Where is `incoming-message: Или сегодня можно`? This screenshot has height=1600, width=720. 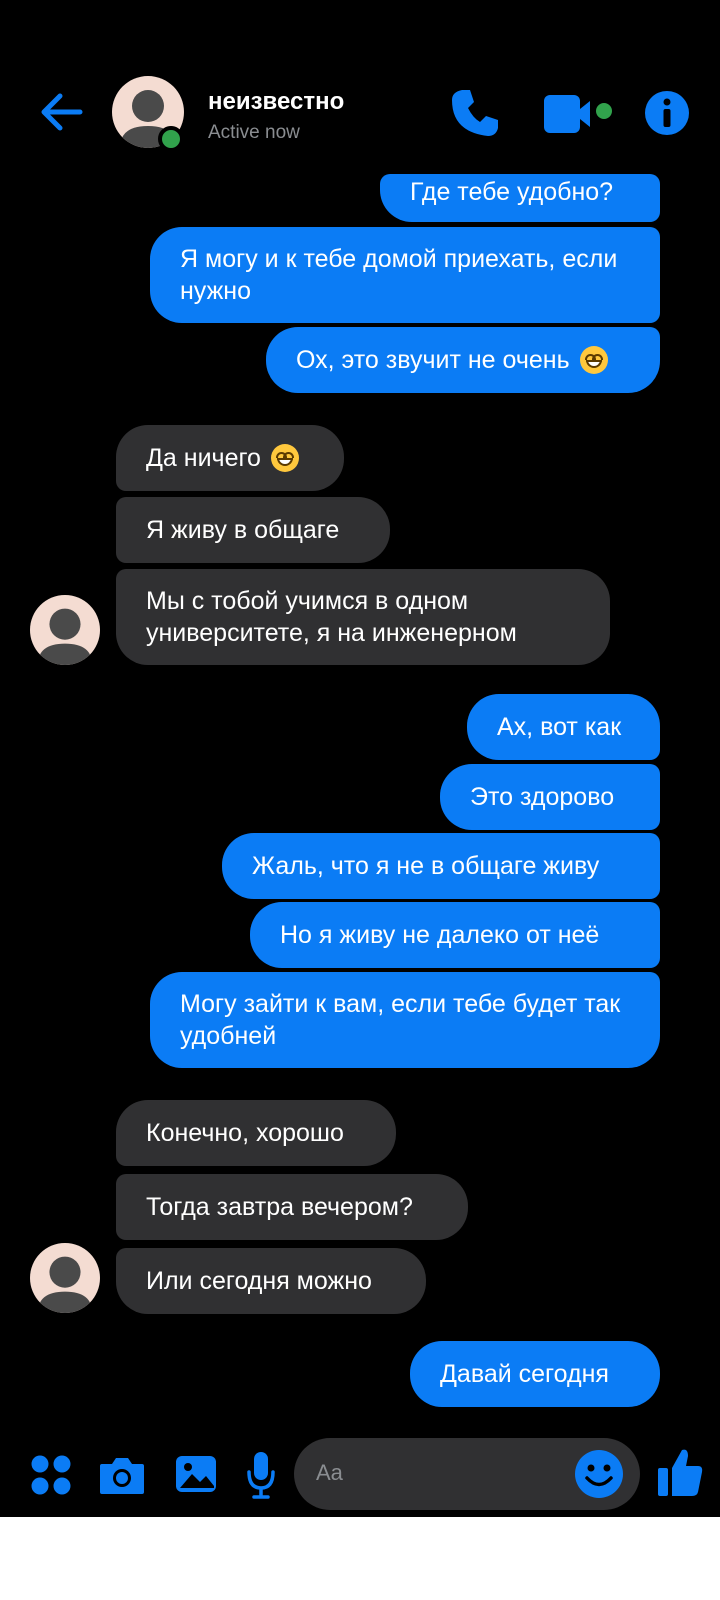
incoming-message: Или сегодня можно is located at coordinates (271, 1281).